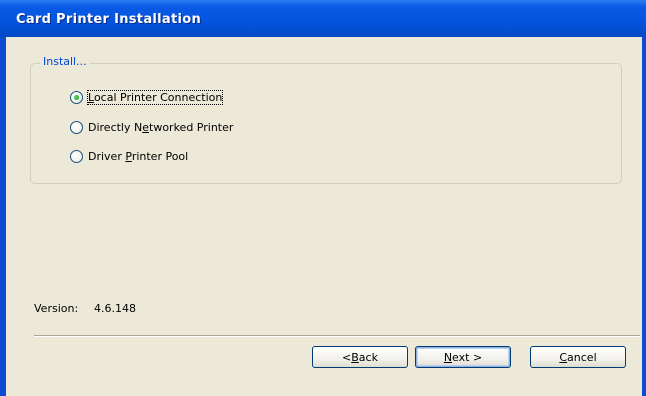 This screenshot has width=646, height=396. What do you see at coordinates (578, 357) in the screenshot?
I see `cancel-button: Cancel` at bounding box center [578, 357].